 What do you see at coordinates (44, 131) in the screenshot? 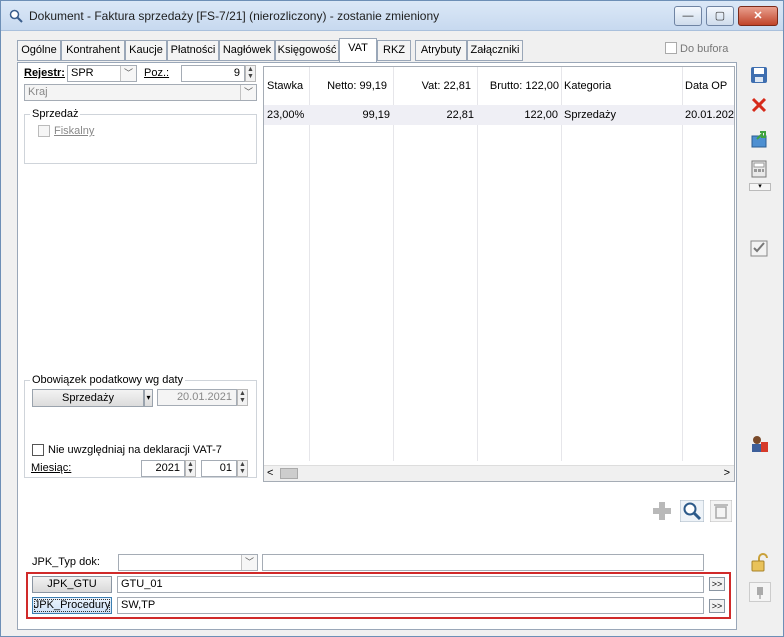
I see `fiskalny-checkbox` at bounding box center [44, 131].